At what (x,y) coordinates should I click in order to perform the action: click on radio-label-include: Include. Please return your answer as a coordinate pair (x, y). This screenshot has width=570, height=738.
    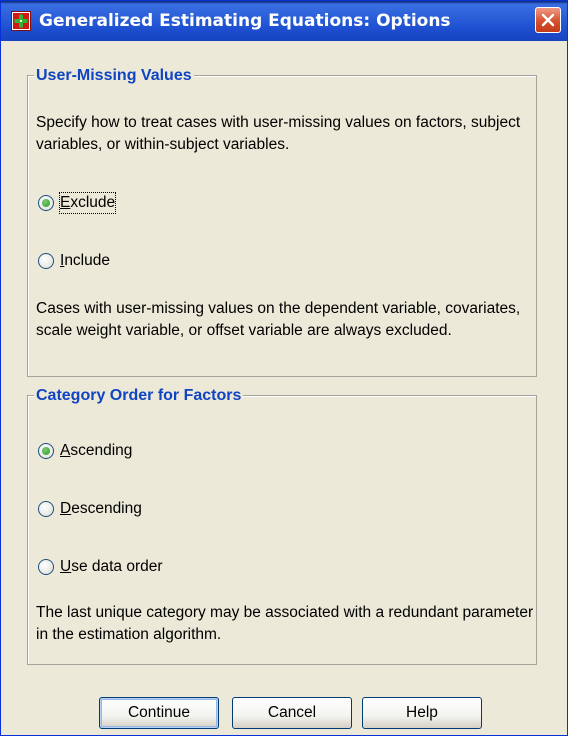
    Looking at the image, I should click on (85, 261).